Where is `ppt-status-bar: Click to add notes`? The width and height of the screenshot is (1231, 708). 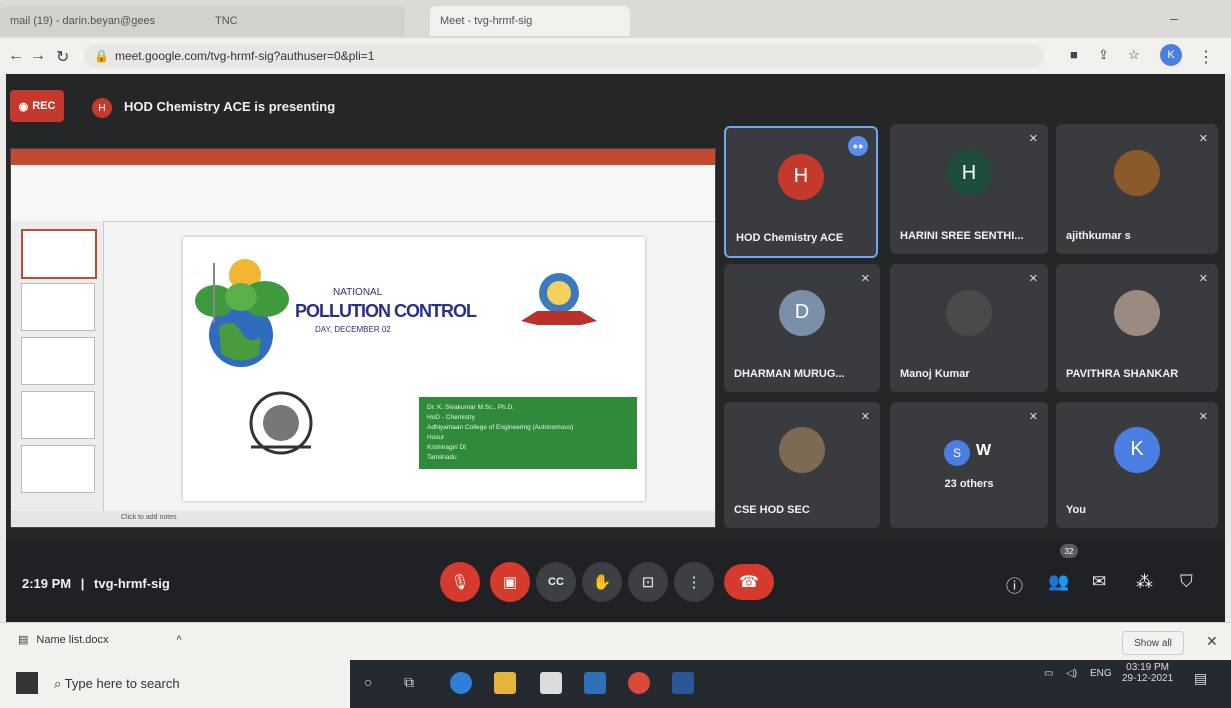
ppt-status-bar: Click to add notes is located at coordinates (363, 519).